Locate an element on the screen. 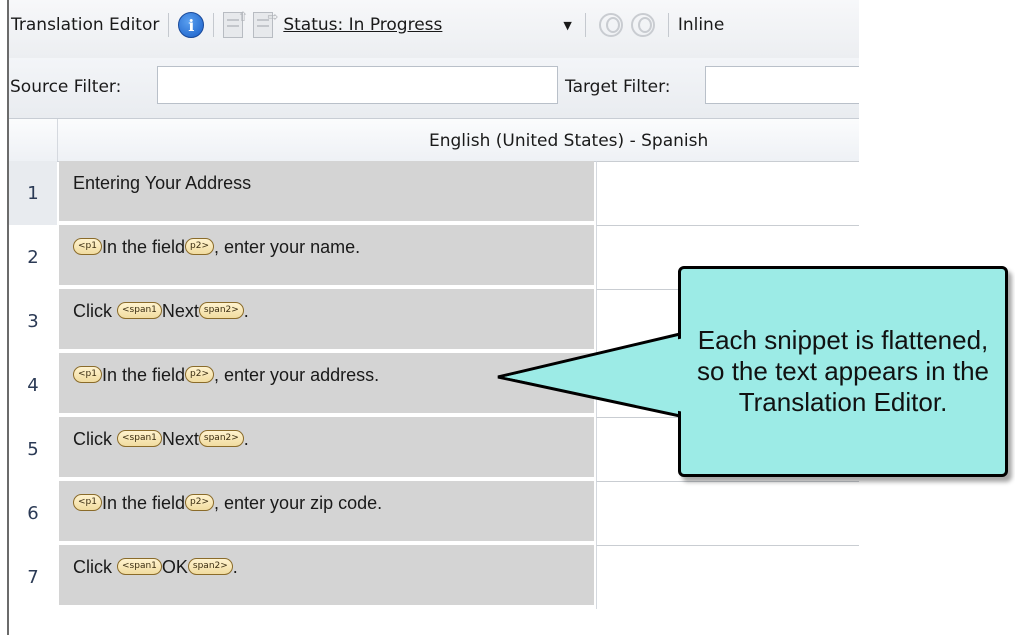 This screenshot has width=1015, height=635. source-text: OK is located at coordinates (174, 567).